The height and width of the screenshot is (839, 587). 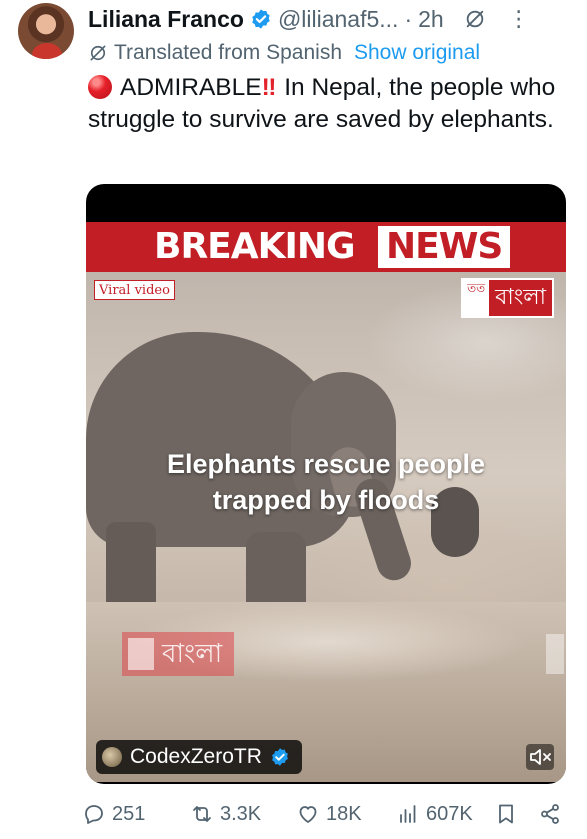 What do you see at coordinates (178, 654) in the screenshot?
I see `channel-watermark: বাংলা` at bounding box center [178, 654].